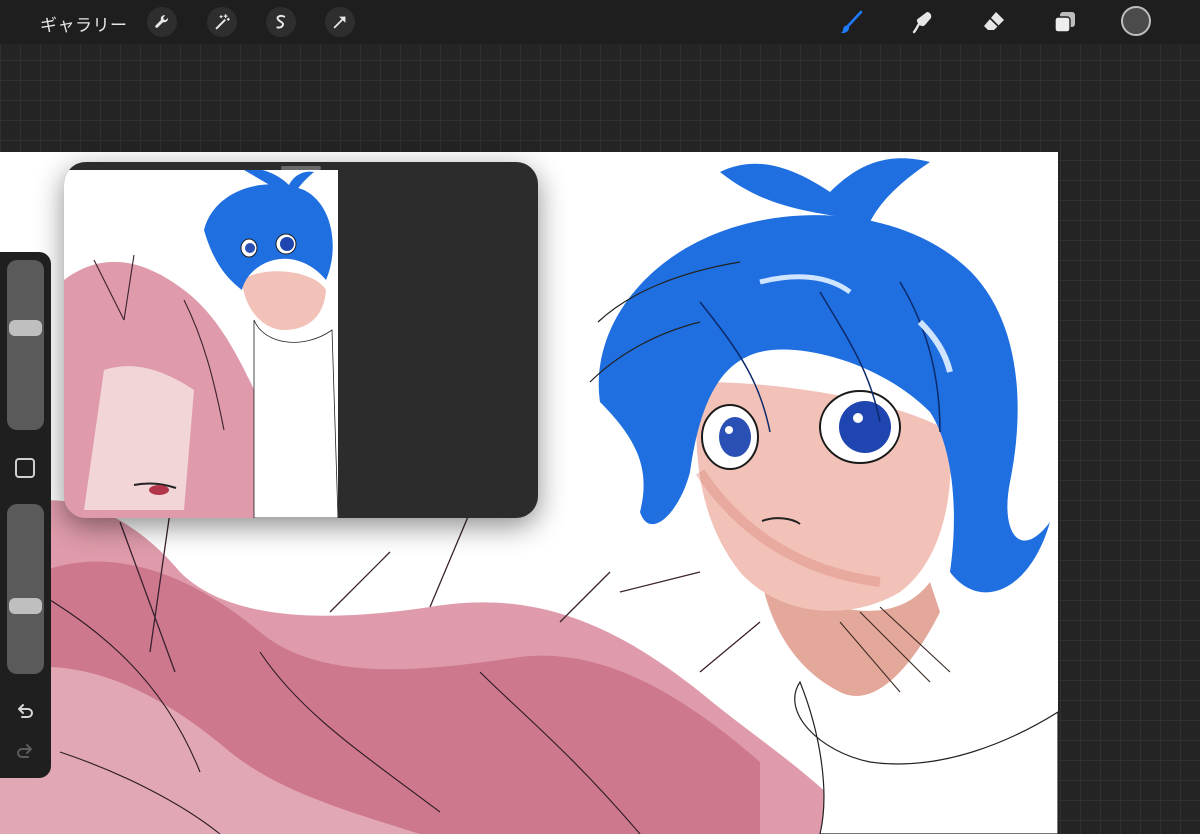  What do you see at coordinates (84, 23) in the screenshot?
I see `gallery-button: ギャラリー` at bounding box center [84, 23].